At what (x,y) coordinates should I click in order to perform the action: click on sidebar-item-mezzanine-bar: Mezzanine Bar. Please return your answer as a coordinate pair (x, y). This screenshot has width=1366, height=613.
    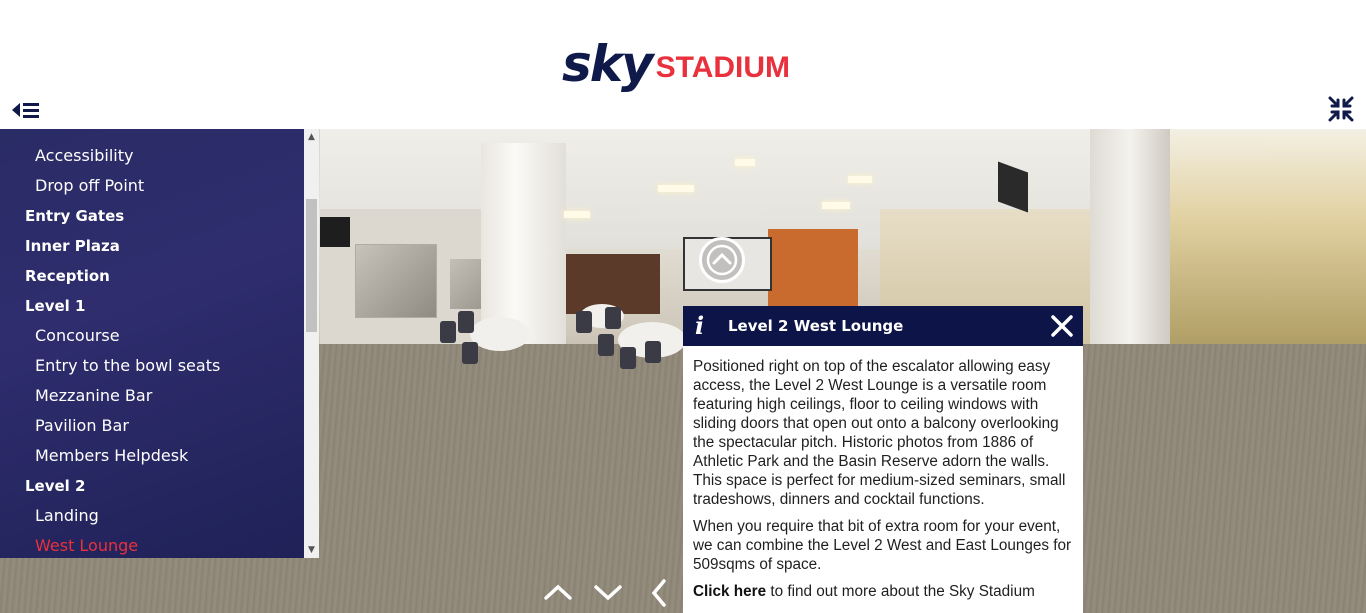
    Looking at the image, I should click on (152, 396).